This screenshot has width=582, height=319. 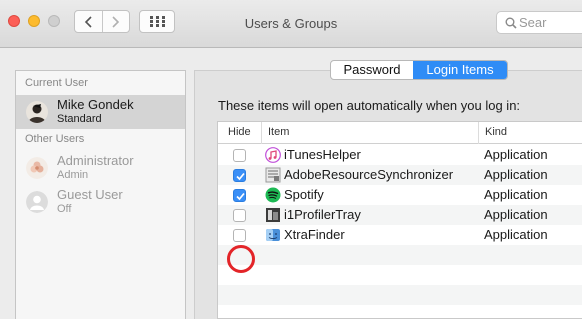 I want to click on user-name: Guest User, so click(x=90, y=194).